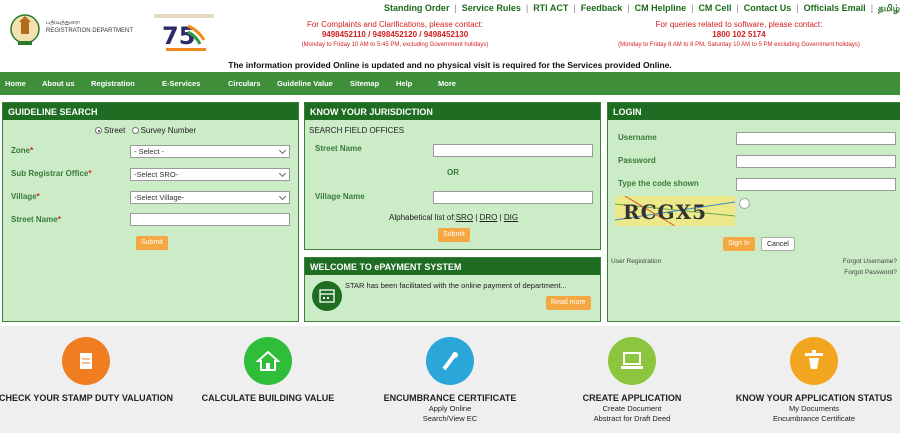  I want to click on refresh-captcha-icon, so click(744, 203).